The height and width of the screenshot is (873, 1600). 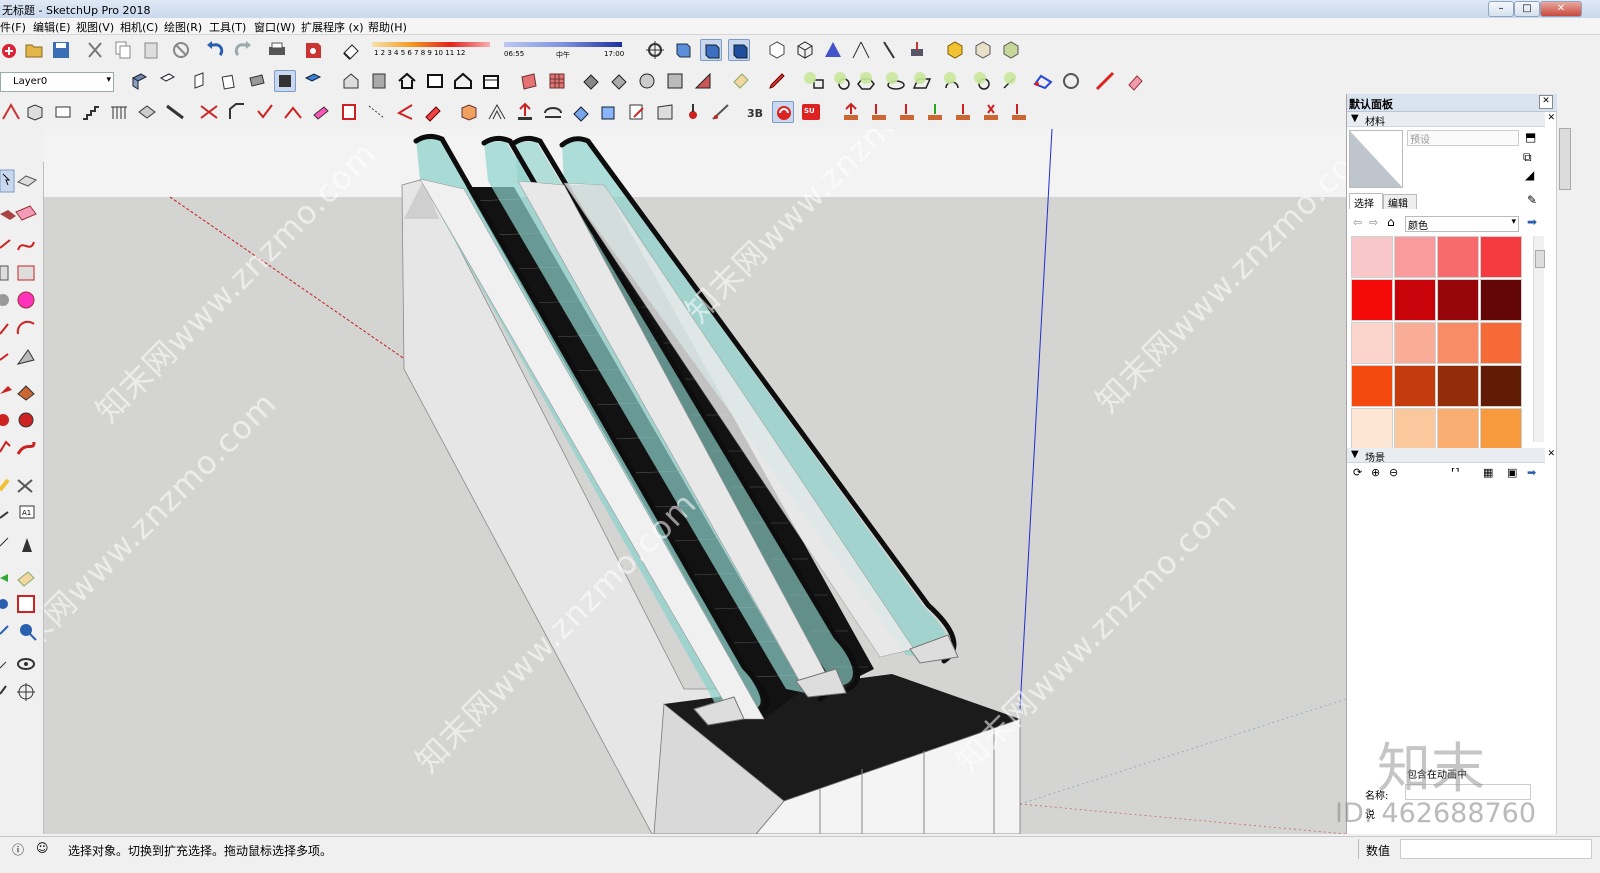 I want to click on follow-me-icon, so click(x=1043, y=81).